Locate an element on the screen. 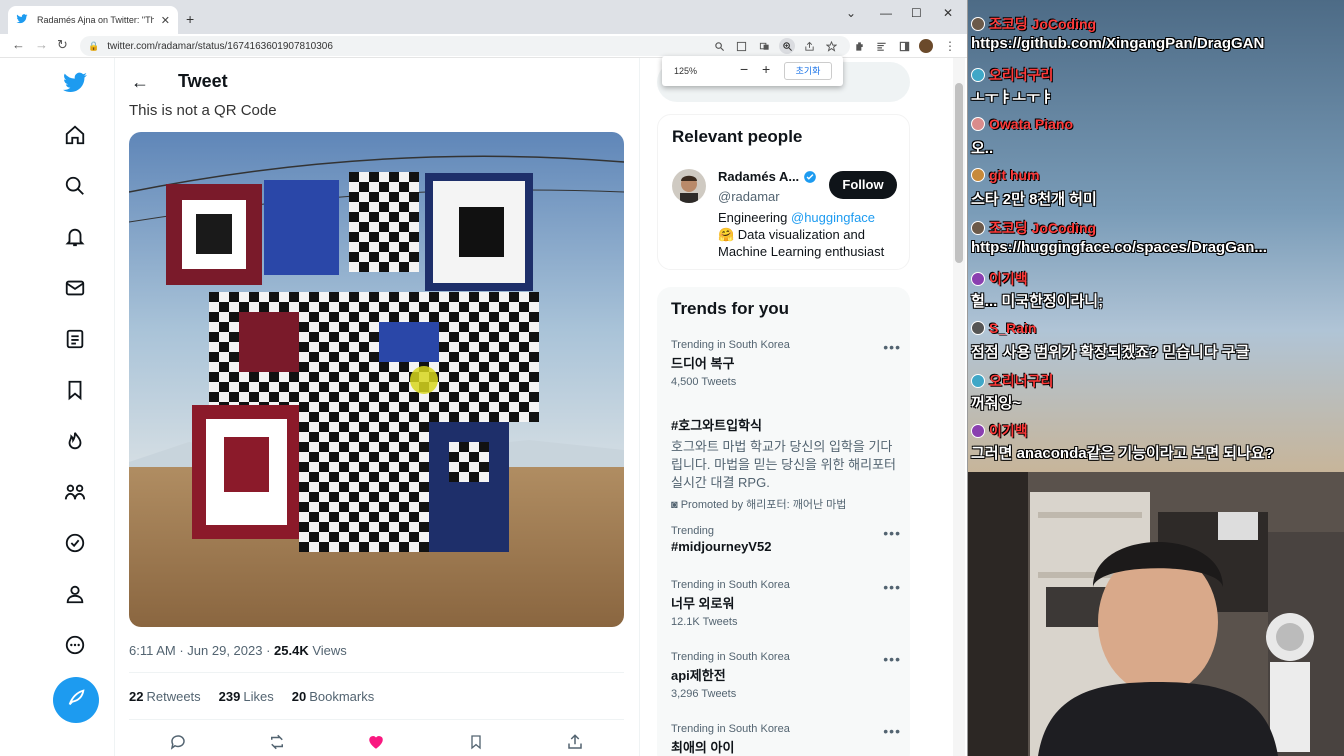 This screenshot has height=756, width=1344. back-arrow-icon: ← is located at coordinates (140, 82).